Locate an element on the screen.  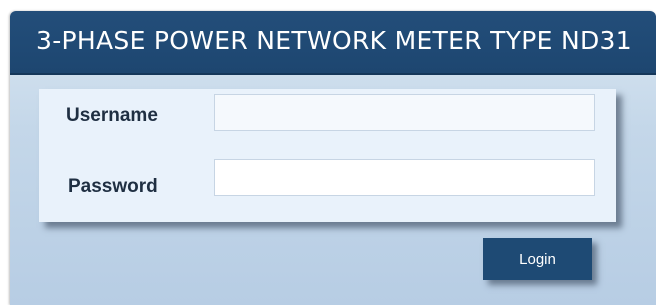
username-label: Username is located at coordinates (112, 115).